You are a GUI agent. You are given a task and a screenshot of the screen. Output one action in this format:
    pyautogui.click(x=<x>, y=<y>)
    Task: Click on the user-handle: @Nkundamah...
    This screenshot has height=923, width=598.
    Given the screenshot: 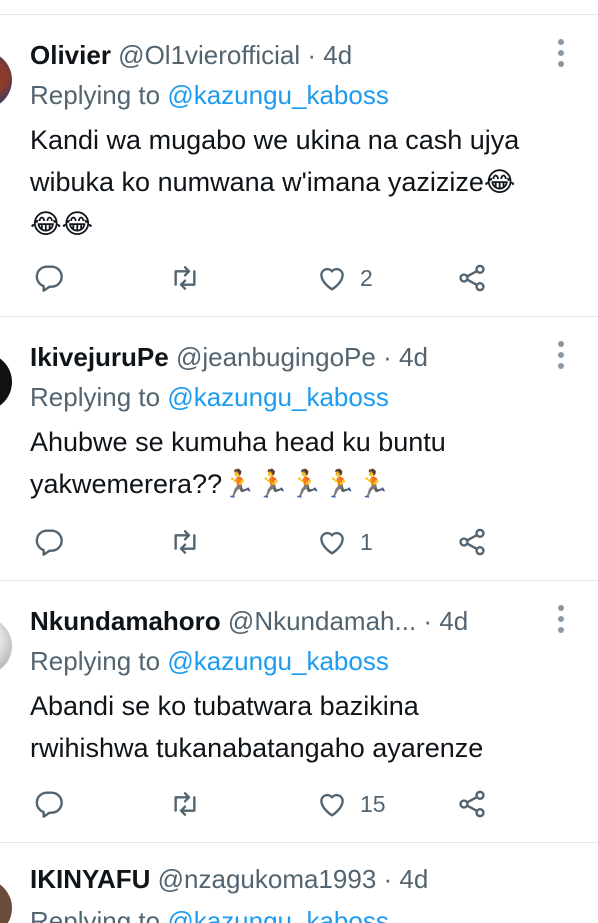 What is the action you would take?
    pyautogui.click(x=322, y=621)
    